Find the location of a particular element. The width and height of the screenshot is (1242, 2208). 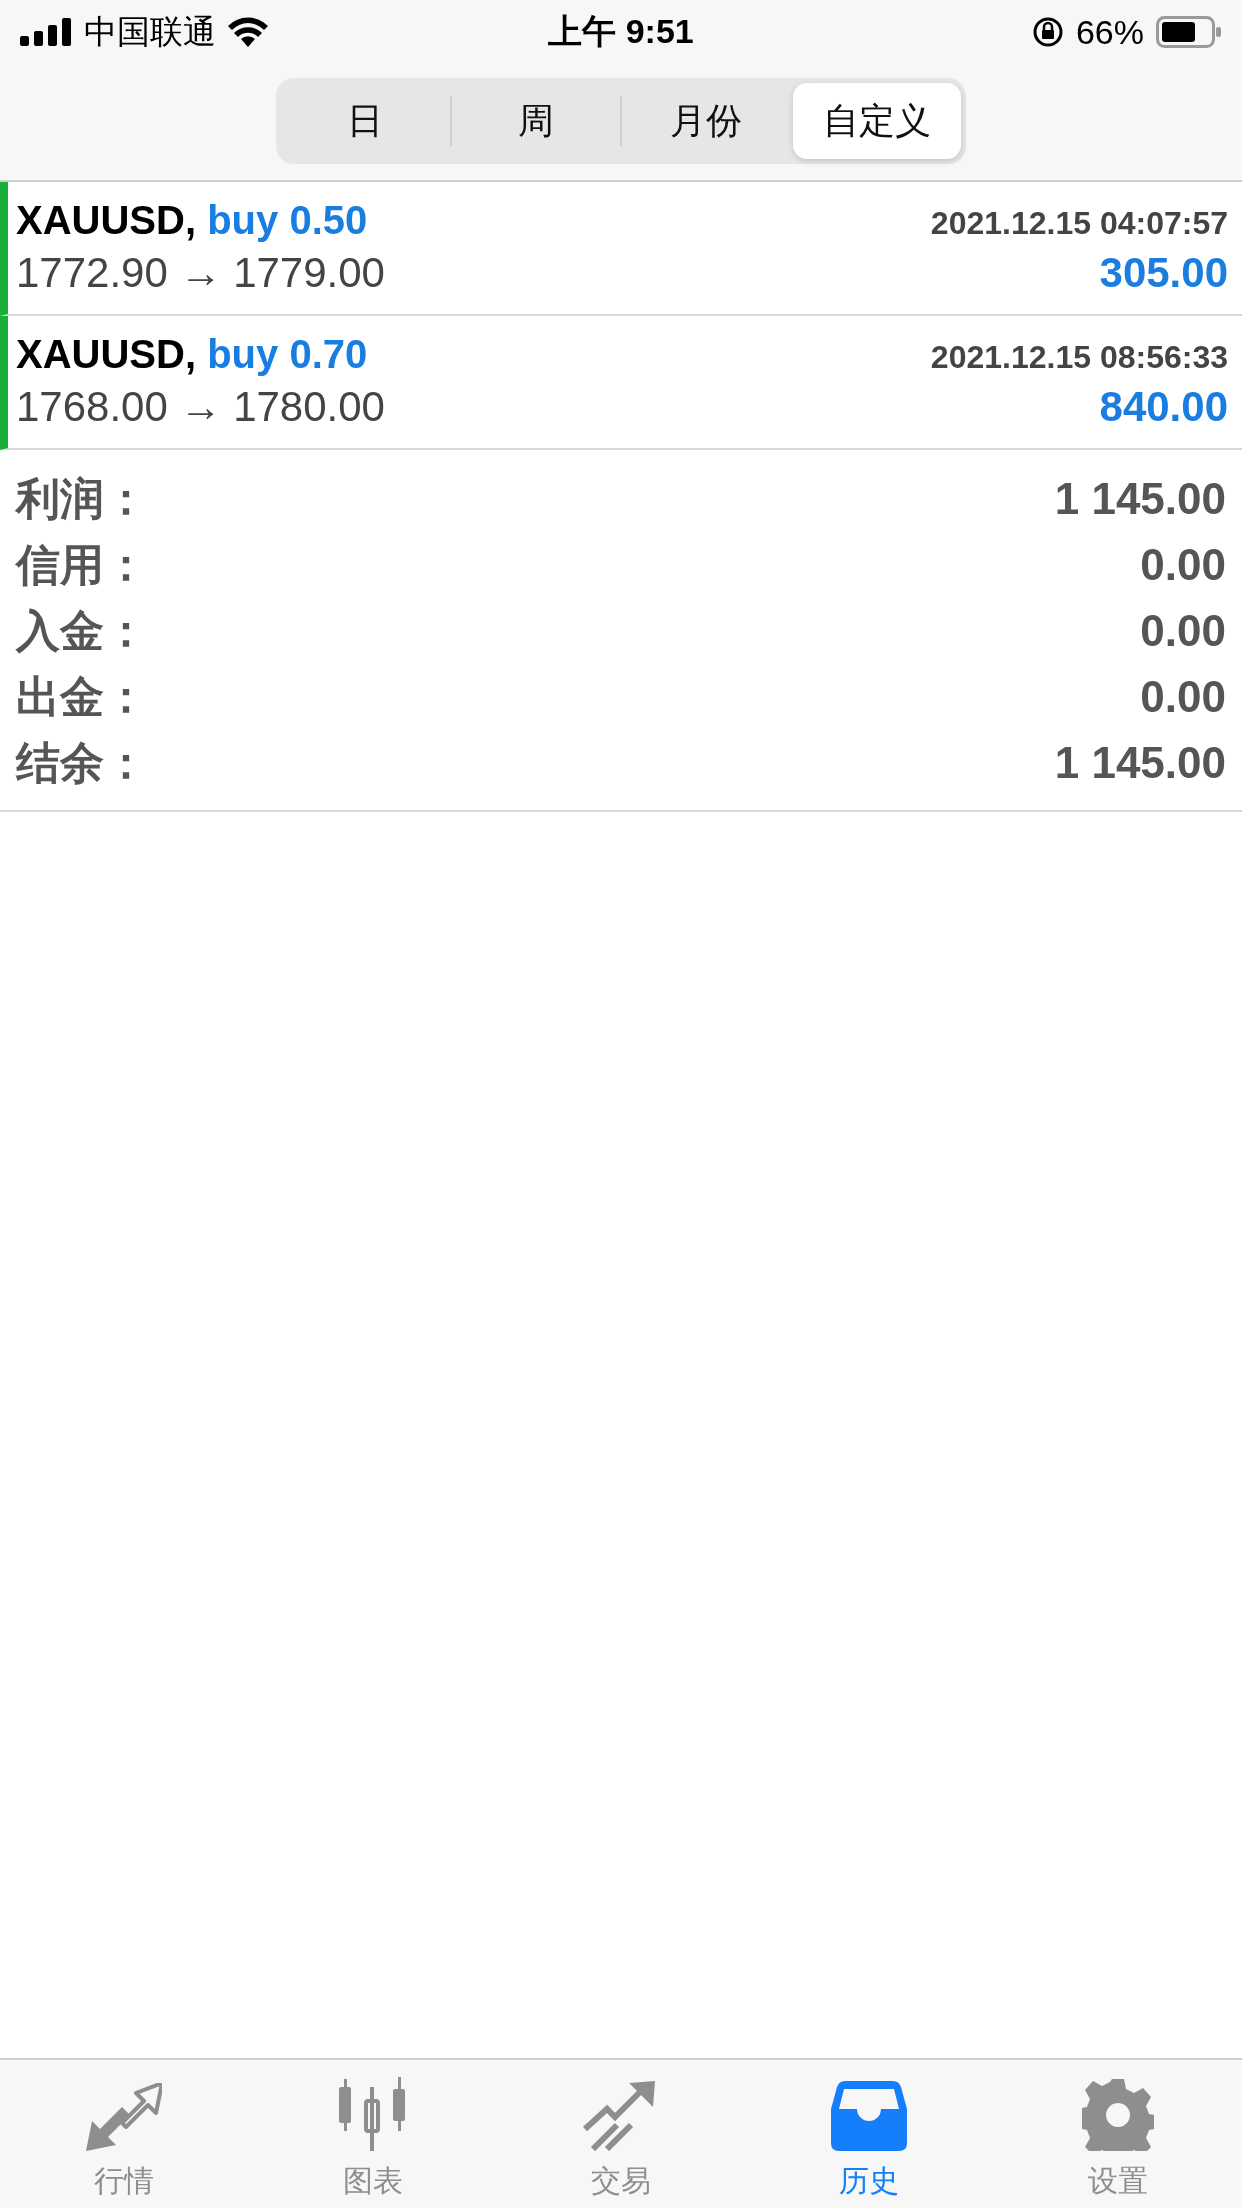

deal-prices: 1768.00 → 1780.00 is located at coordinates (200, 406).